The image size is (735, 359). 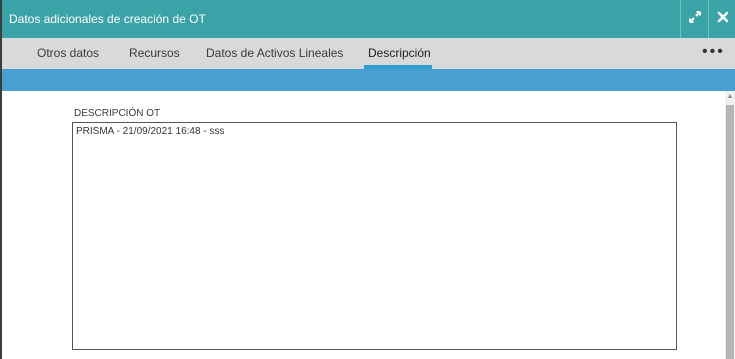 I want to click on close-button, so click(x=721, y=19).